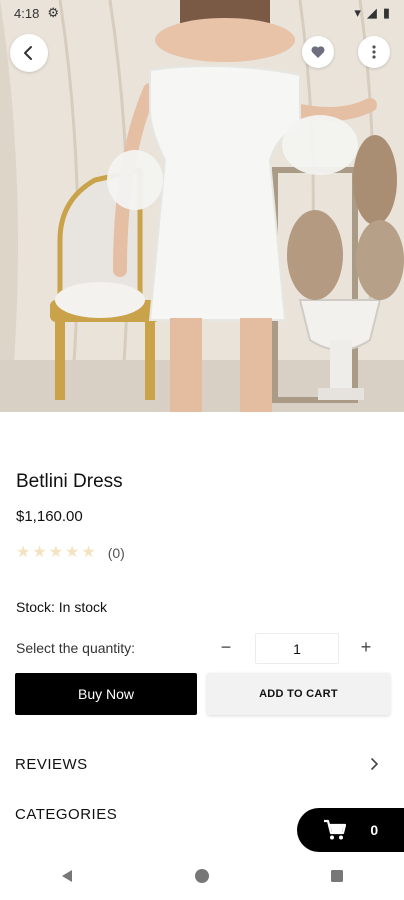  I want to click on cart-icon, so click(334, 829).